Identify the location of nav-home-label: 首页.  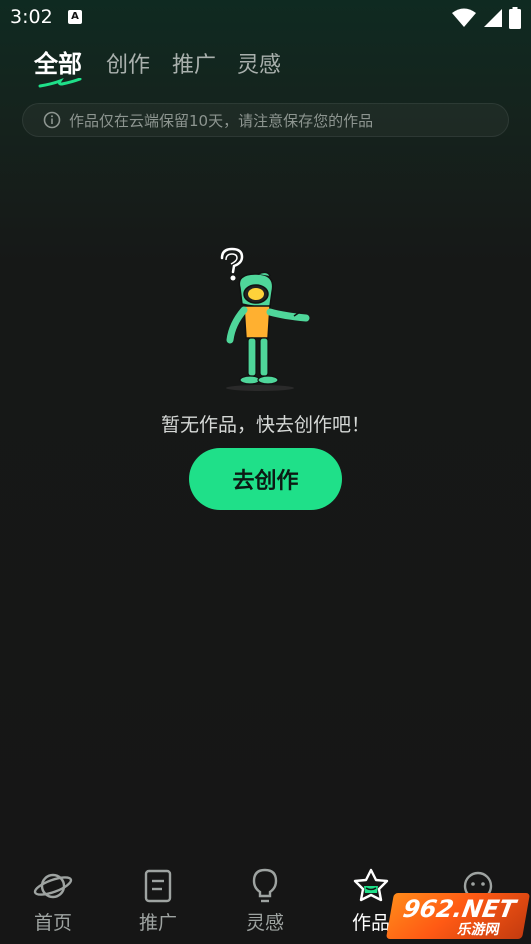
(52, 923).